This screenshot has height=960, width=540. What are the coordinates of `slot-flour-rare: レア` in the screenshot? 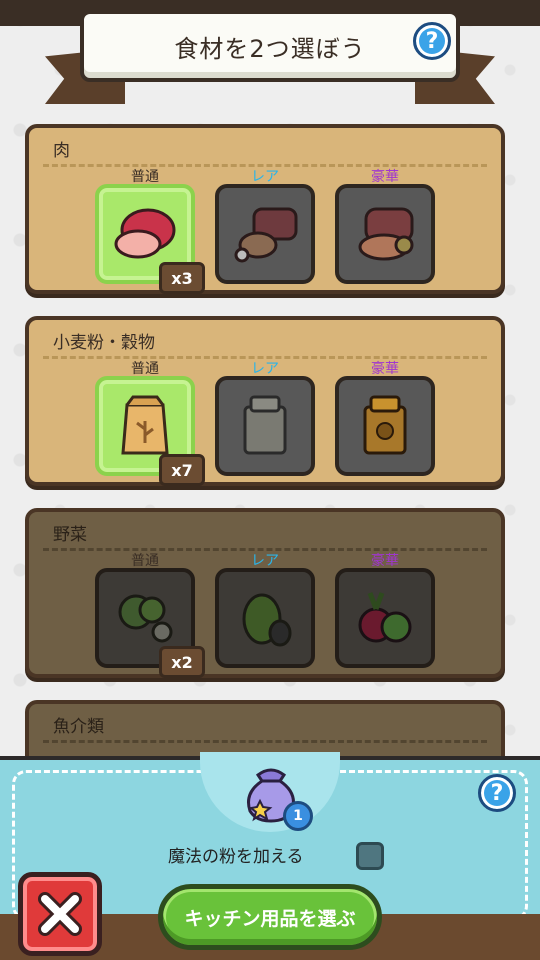 It's located at (265, 418).